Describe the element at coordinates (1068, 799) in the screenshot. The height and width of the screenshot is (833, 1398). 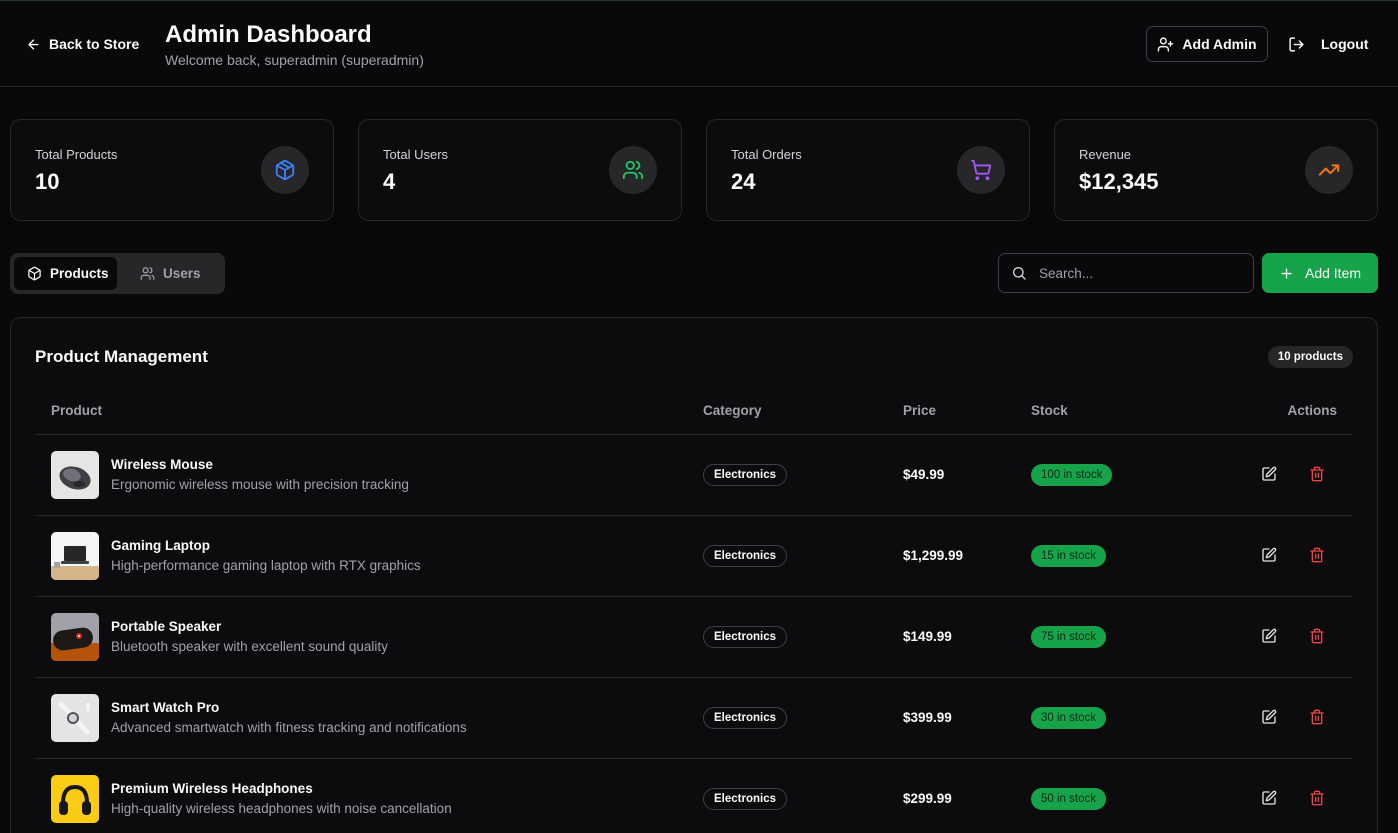
I see `stock-badge: 50 in stock` at that location.